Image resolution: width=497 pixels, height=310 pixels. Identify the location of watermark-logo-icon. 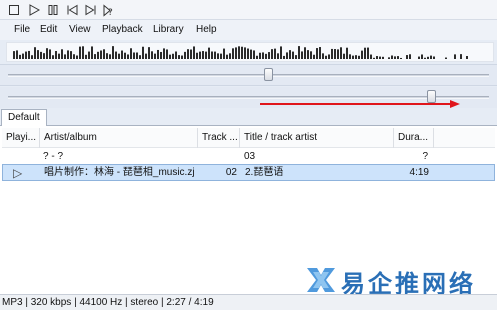
(321, 280).